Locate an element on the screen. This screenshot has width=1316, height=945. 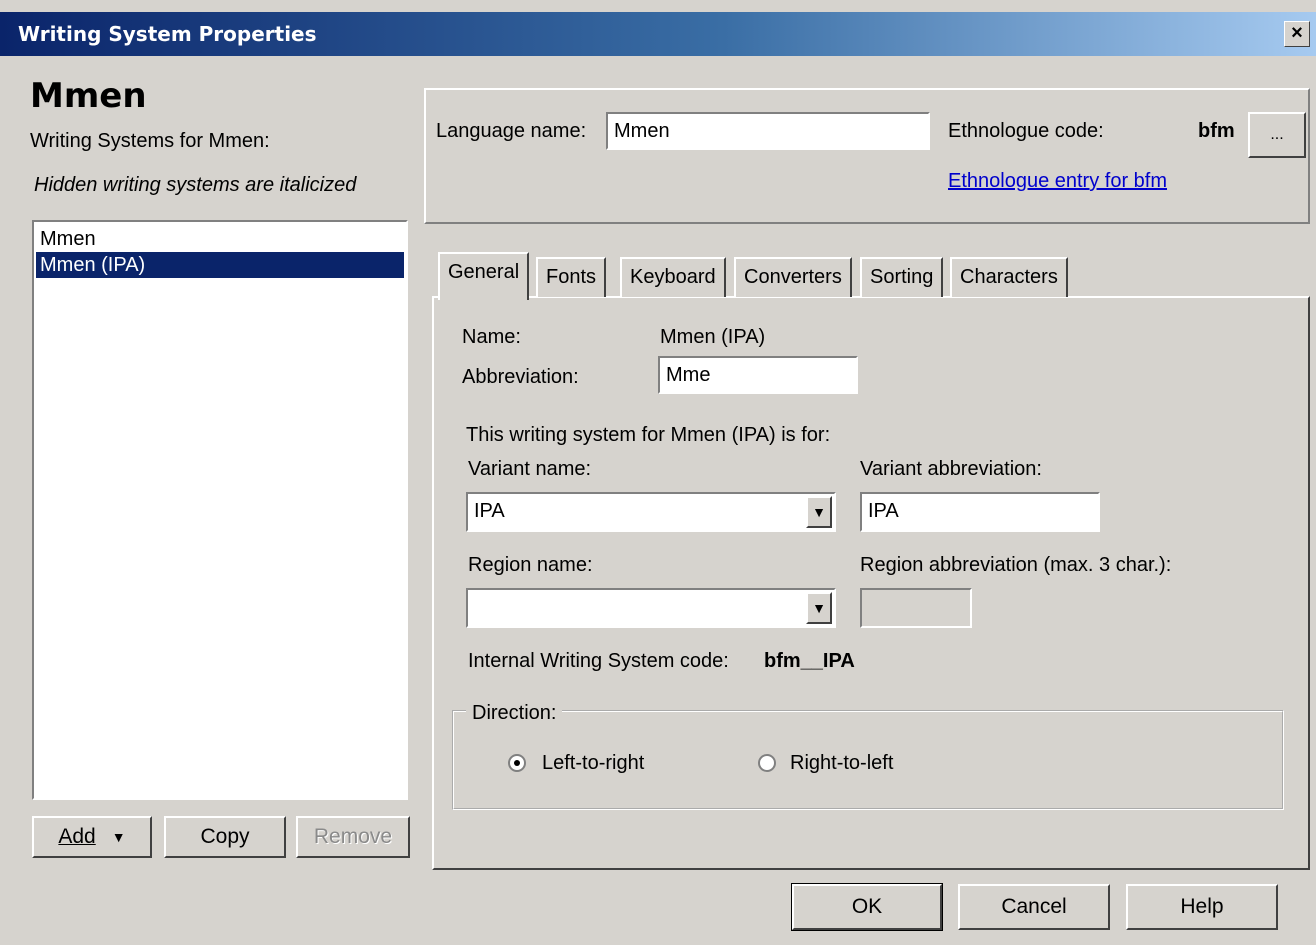
remove-button-label: Remove is located at coordinates (353, 836).